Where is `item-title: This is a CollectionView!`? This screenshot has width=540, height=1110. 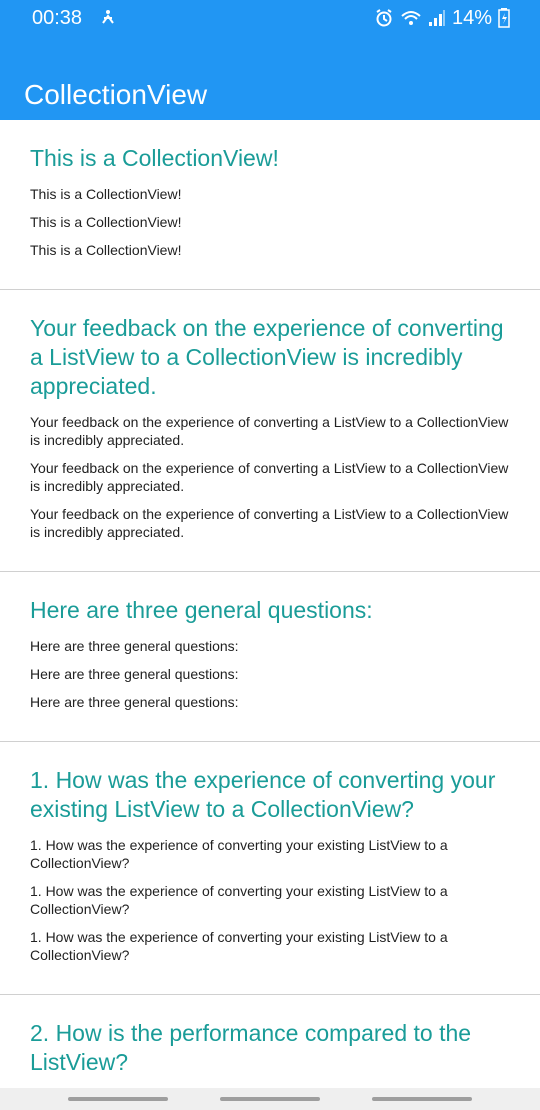 item-title: This is a CollectionView! is located at coordinates (154, 158).